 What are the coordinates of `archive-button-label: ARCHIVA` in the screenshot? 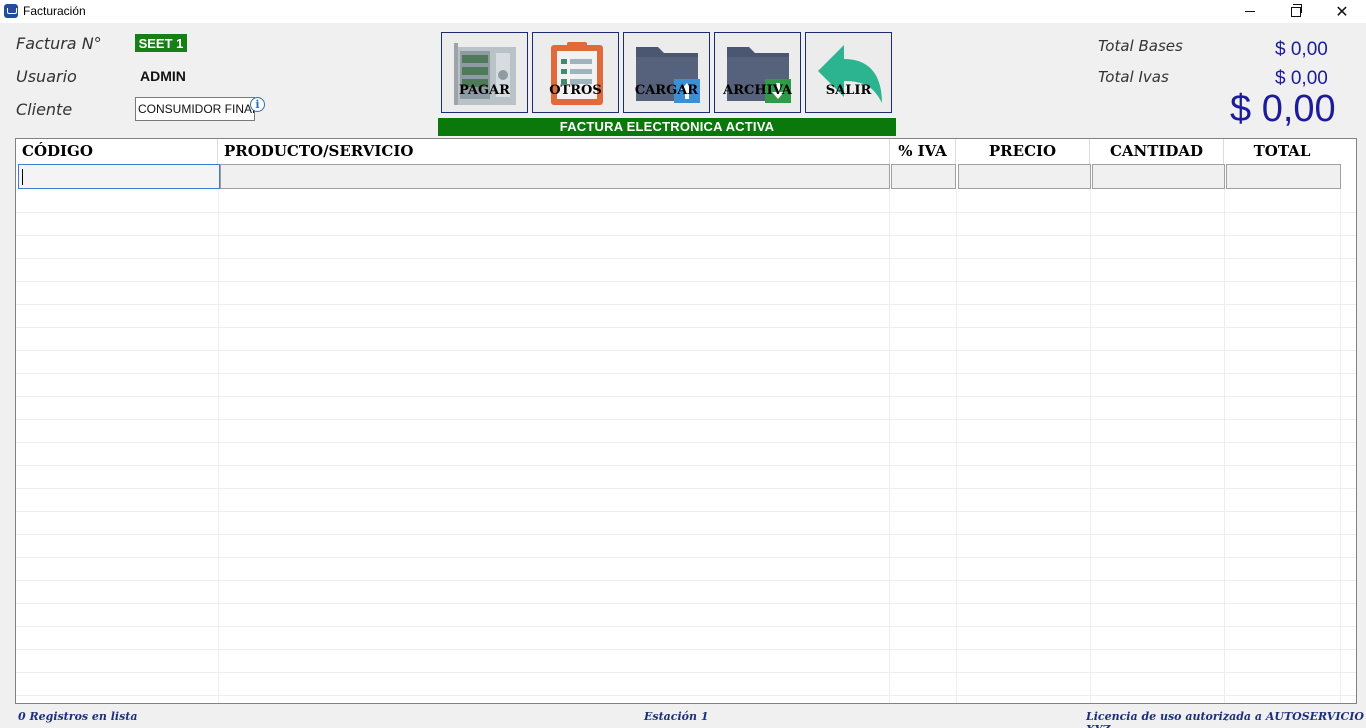 It's located at (757, 90).